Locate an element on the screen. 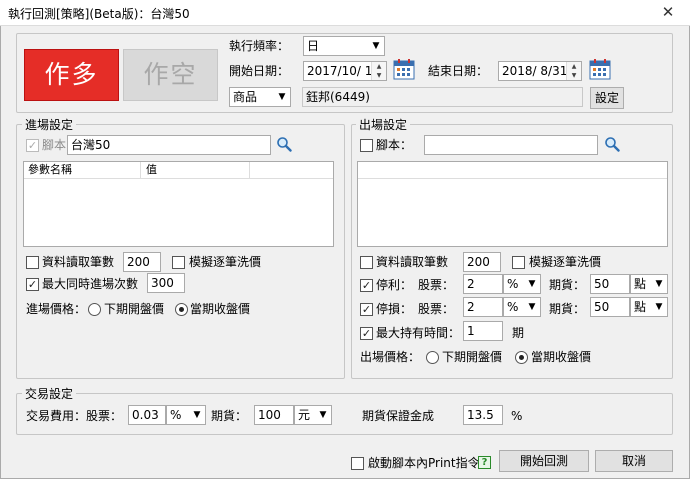  col-param-name: 參數名稱 is located at coordinates (82, 170).